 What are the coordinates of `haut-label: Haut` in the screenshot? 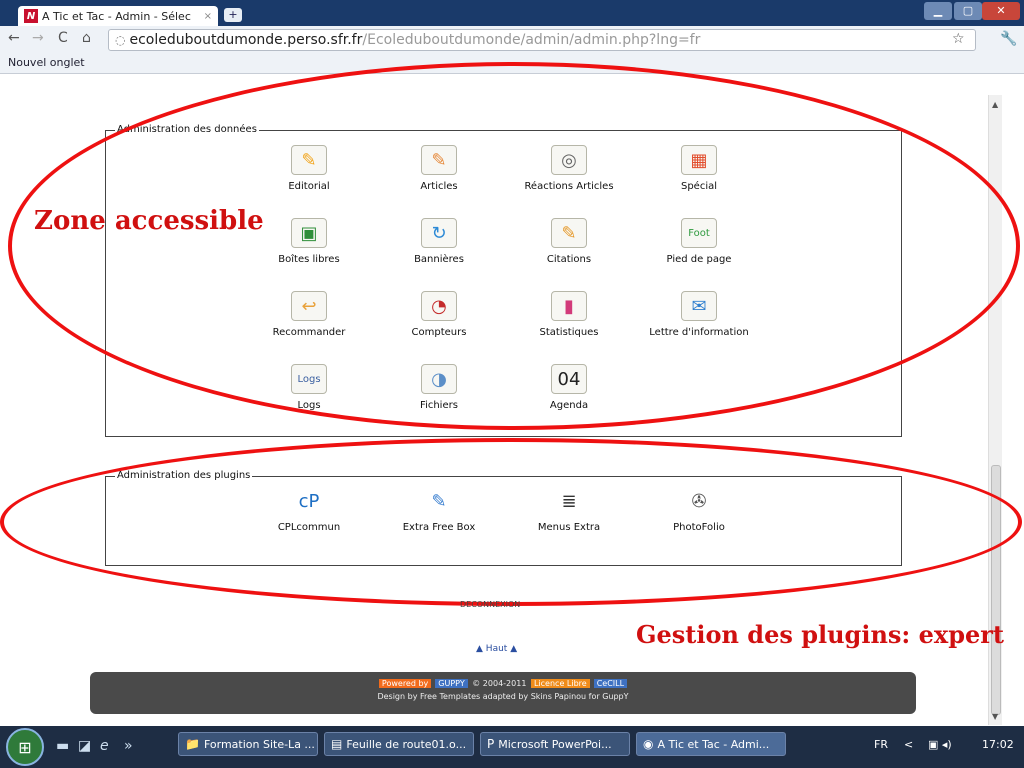 It's located at (496, 649).